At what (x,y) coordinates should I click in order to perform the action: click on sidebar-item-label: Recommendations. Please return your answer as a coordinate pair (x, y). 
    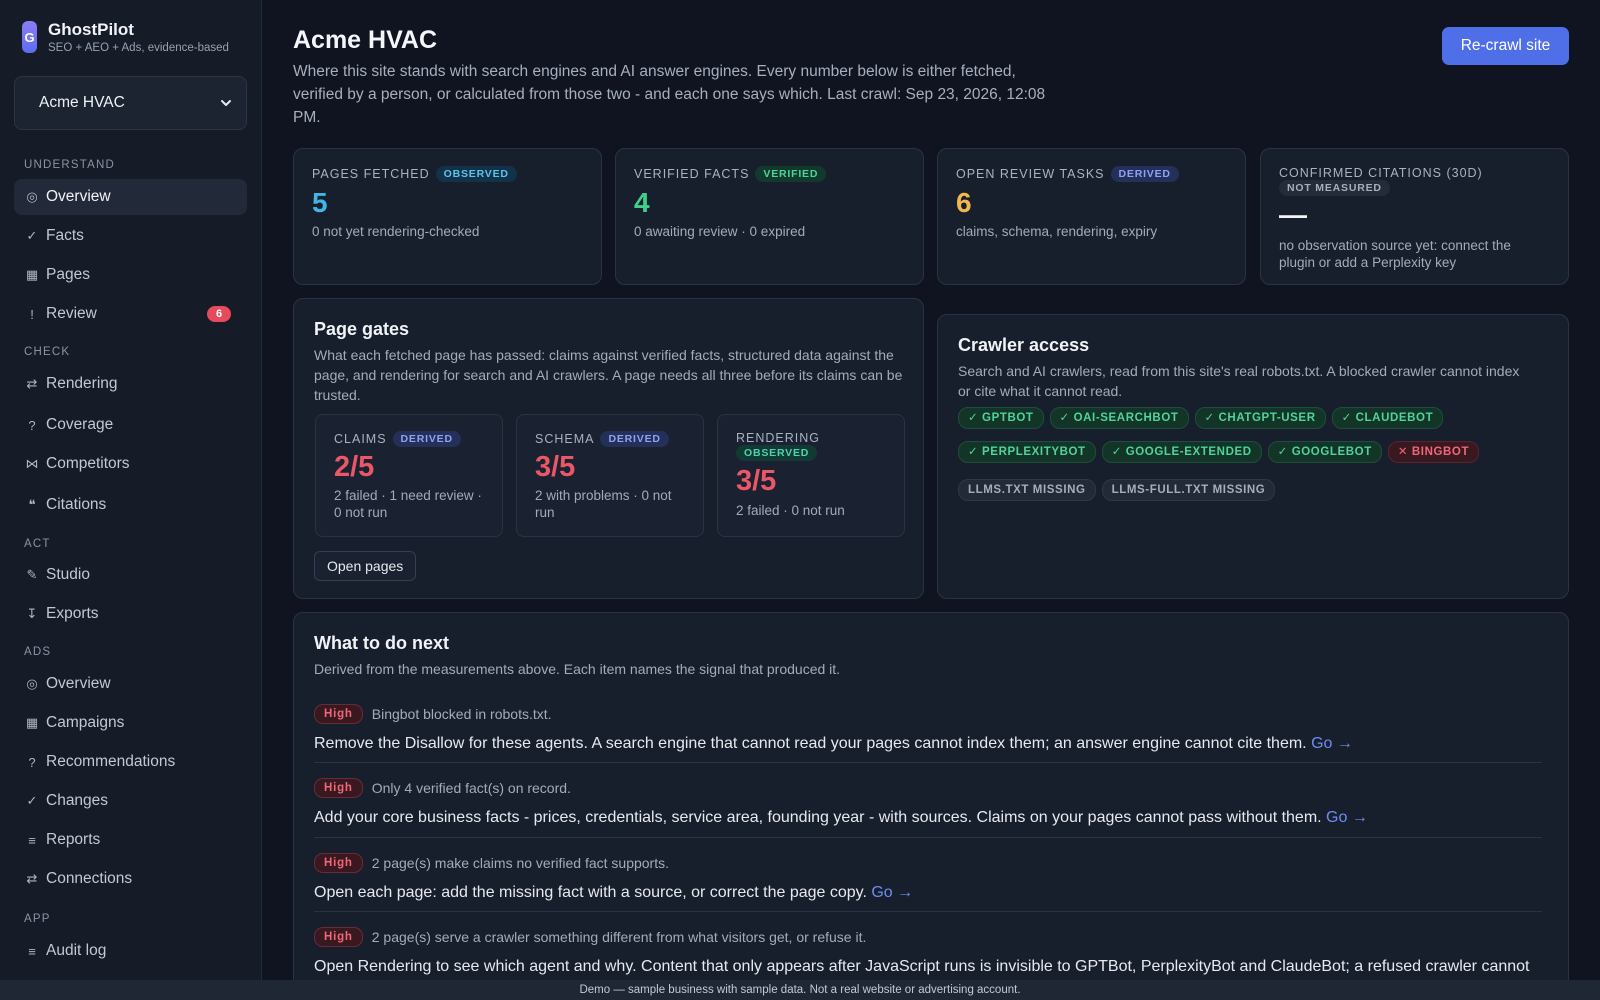
    Looking at the image, I should click on (111, 761).